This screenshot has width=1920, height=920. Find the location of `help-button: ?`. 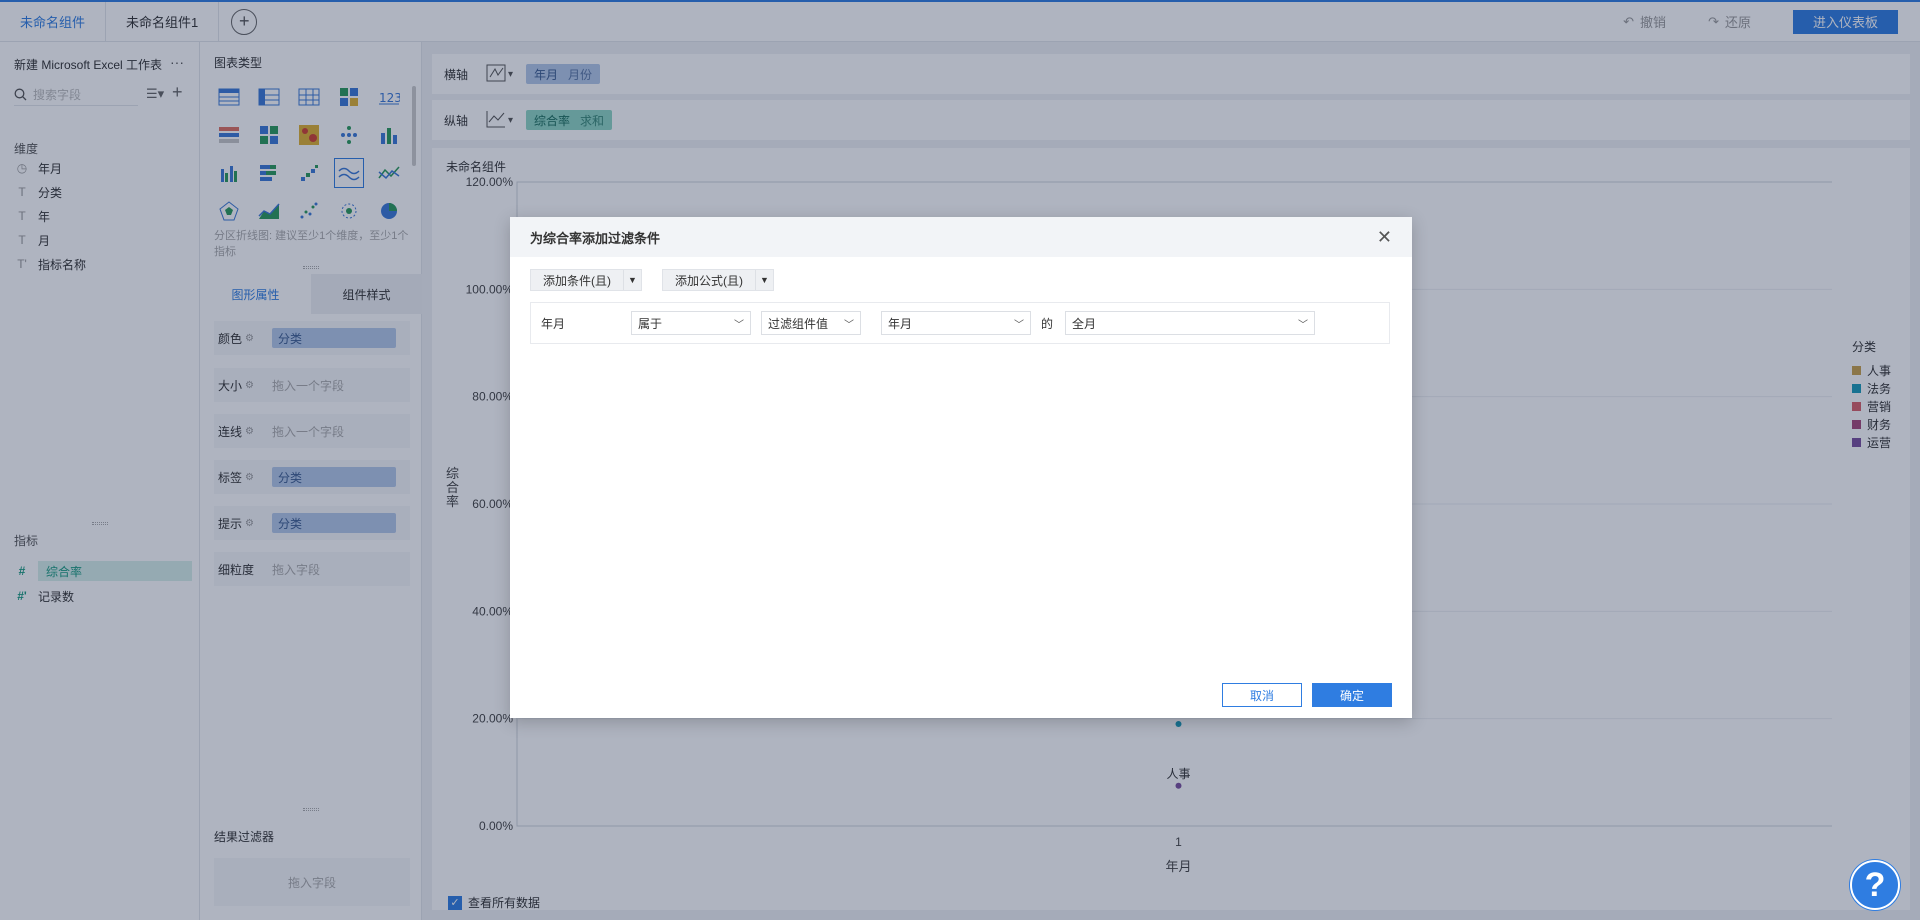

help-button: ? is located at coordinates (1875, 885).